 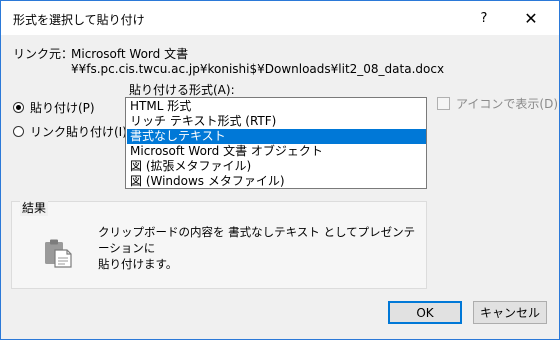 I want to click on display-as-icon-checkbox: アイコンで表示(D), so click(x=497, y=103).